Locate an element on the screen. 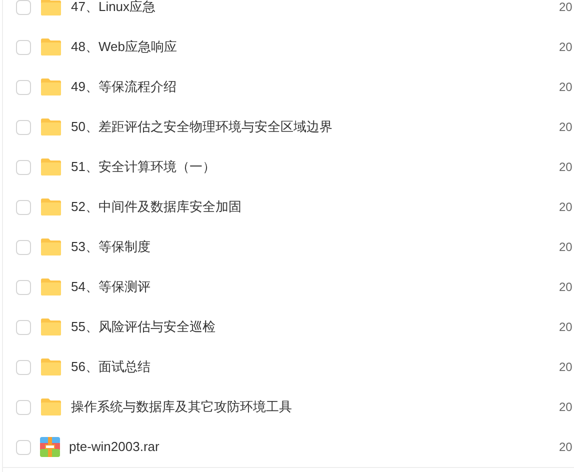 This screenshot has height=472, width=574. folder-name: 53、等保制度 is located at coordinates (110, 247).